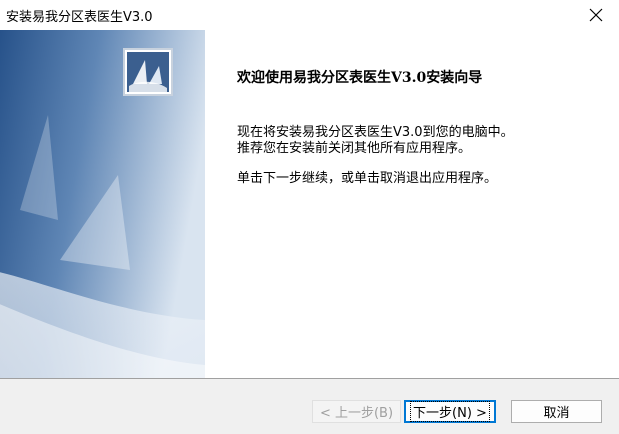 This screenshot has height=434, width=619. Describe the element at coordinates (354, 148) in the screenshot. I see `recommend-line: 推荐您在安装前关闭其他所有应用程序。` at that location.